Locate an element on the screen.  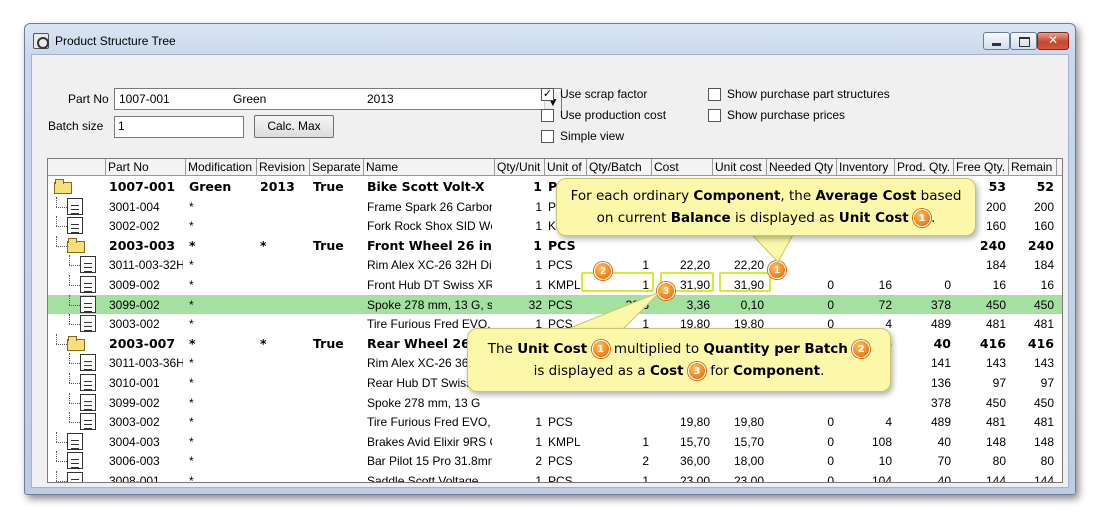
simple-view-checkbox: Simple view is located at coordinates (582, 136).